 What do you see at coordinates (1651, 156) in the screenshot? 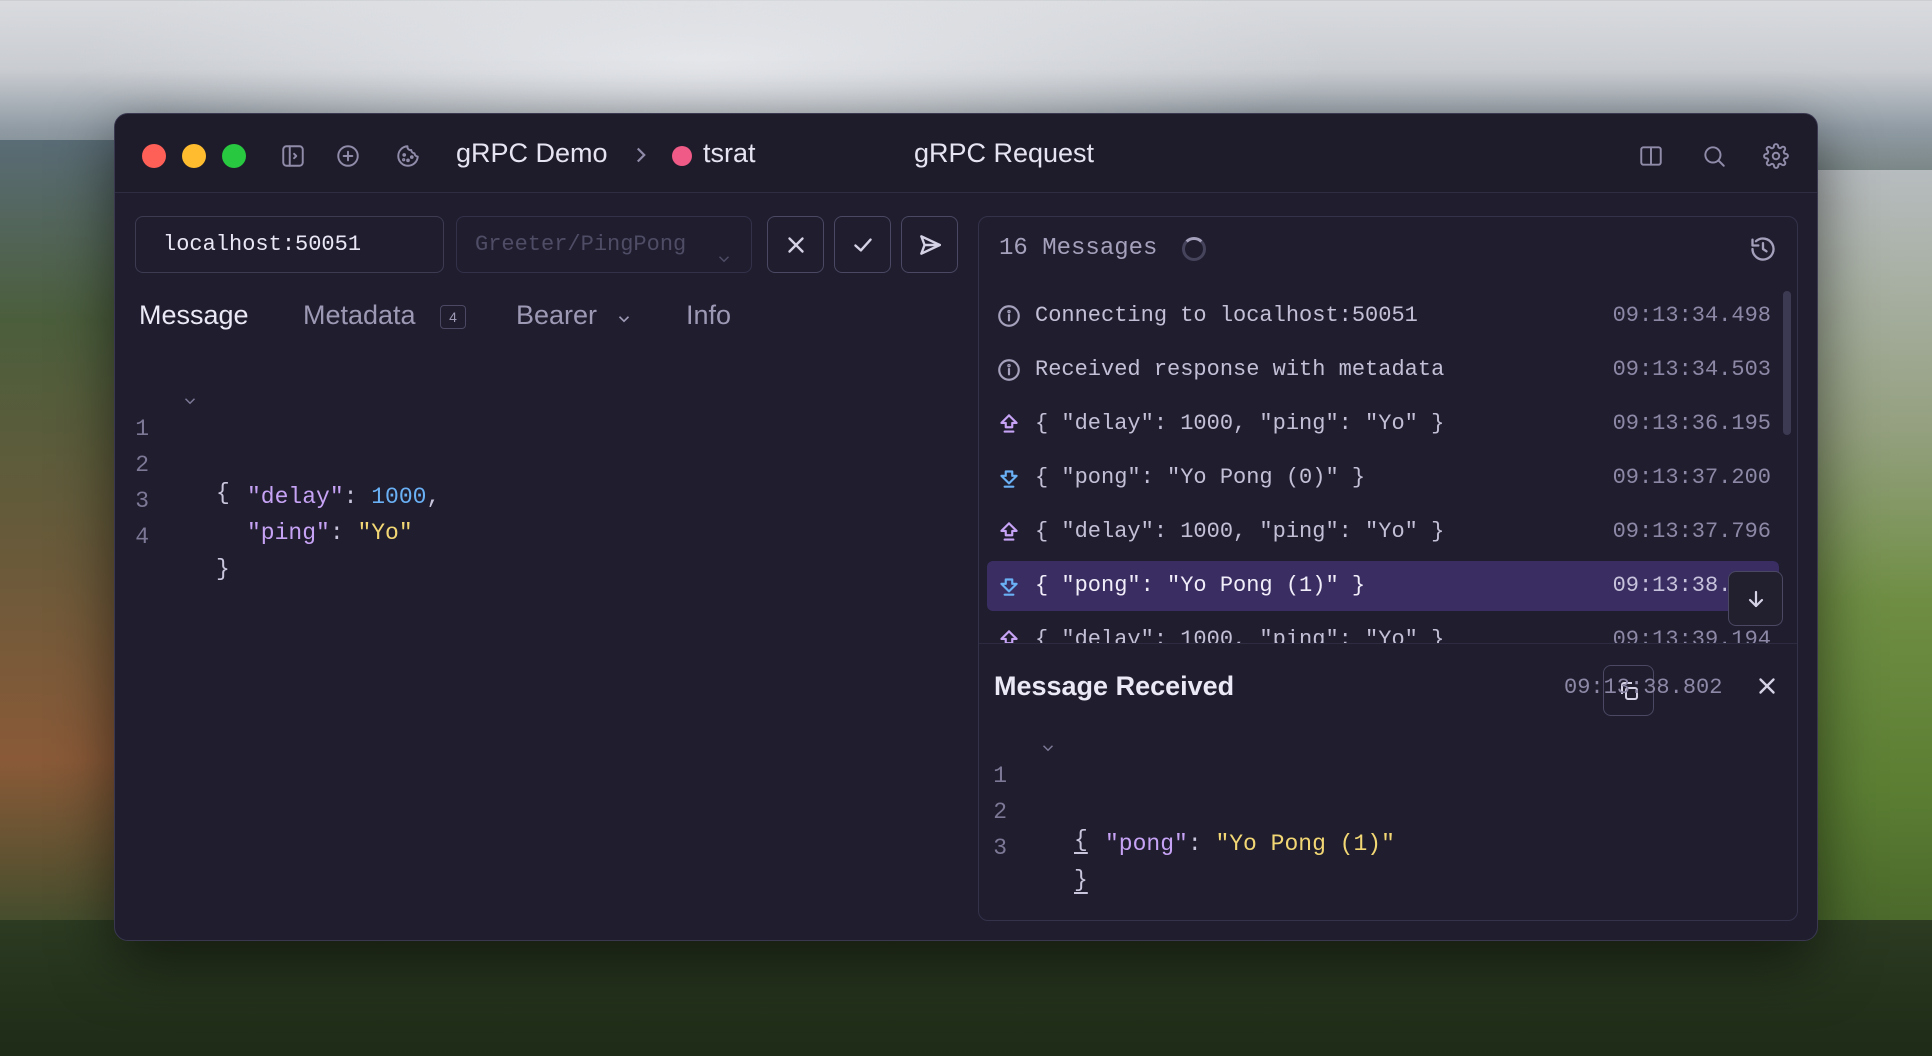
I see `split-layout-icon` at bounding box center [1651, 156].